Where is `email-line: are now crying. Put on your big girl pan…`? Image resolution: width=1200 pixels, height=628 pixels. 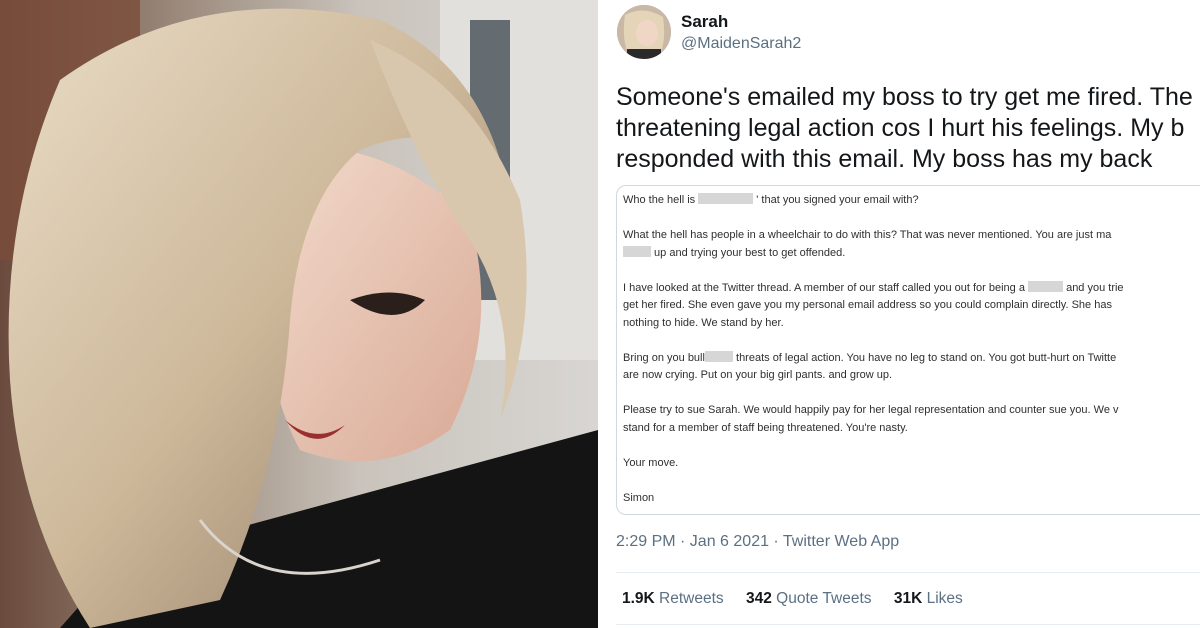 email-line: are now crying. Put on your big girl pan… is located at coordinates (758, 375).